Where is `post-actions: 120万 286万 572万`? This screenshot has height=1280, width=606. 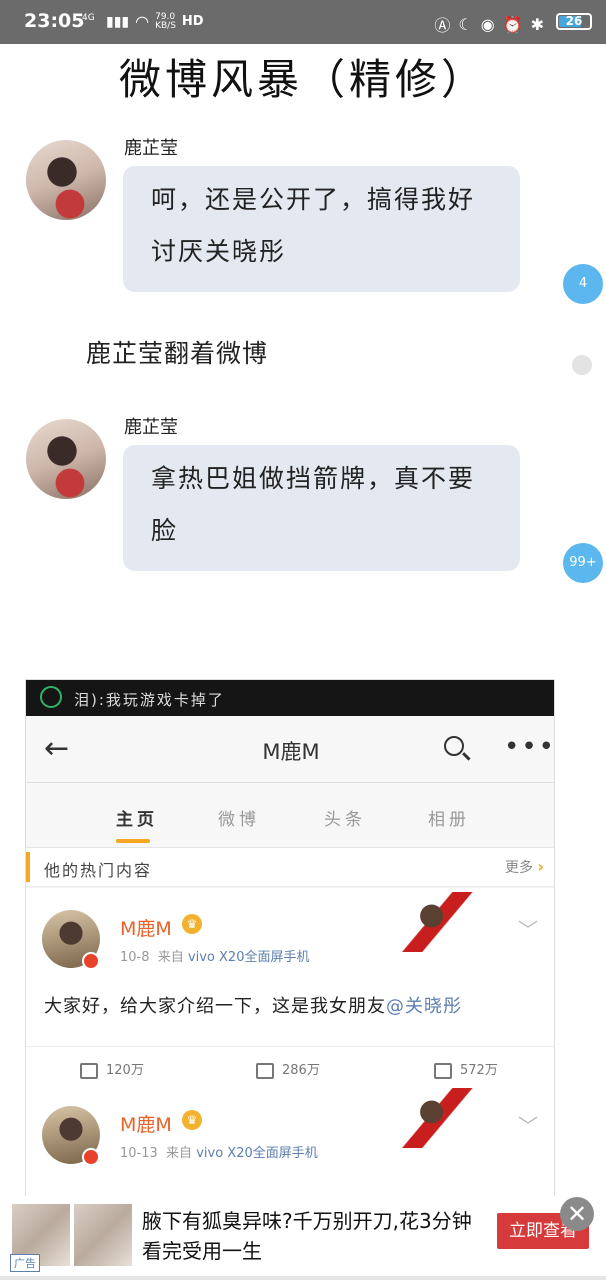
post-actions: 120万 286万 572万 is located at coordinates (290, 1066).